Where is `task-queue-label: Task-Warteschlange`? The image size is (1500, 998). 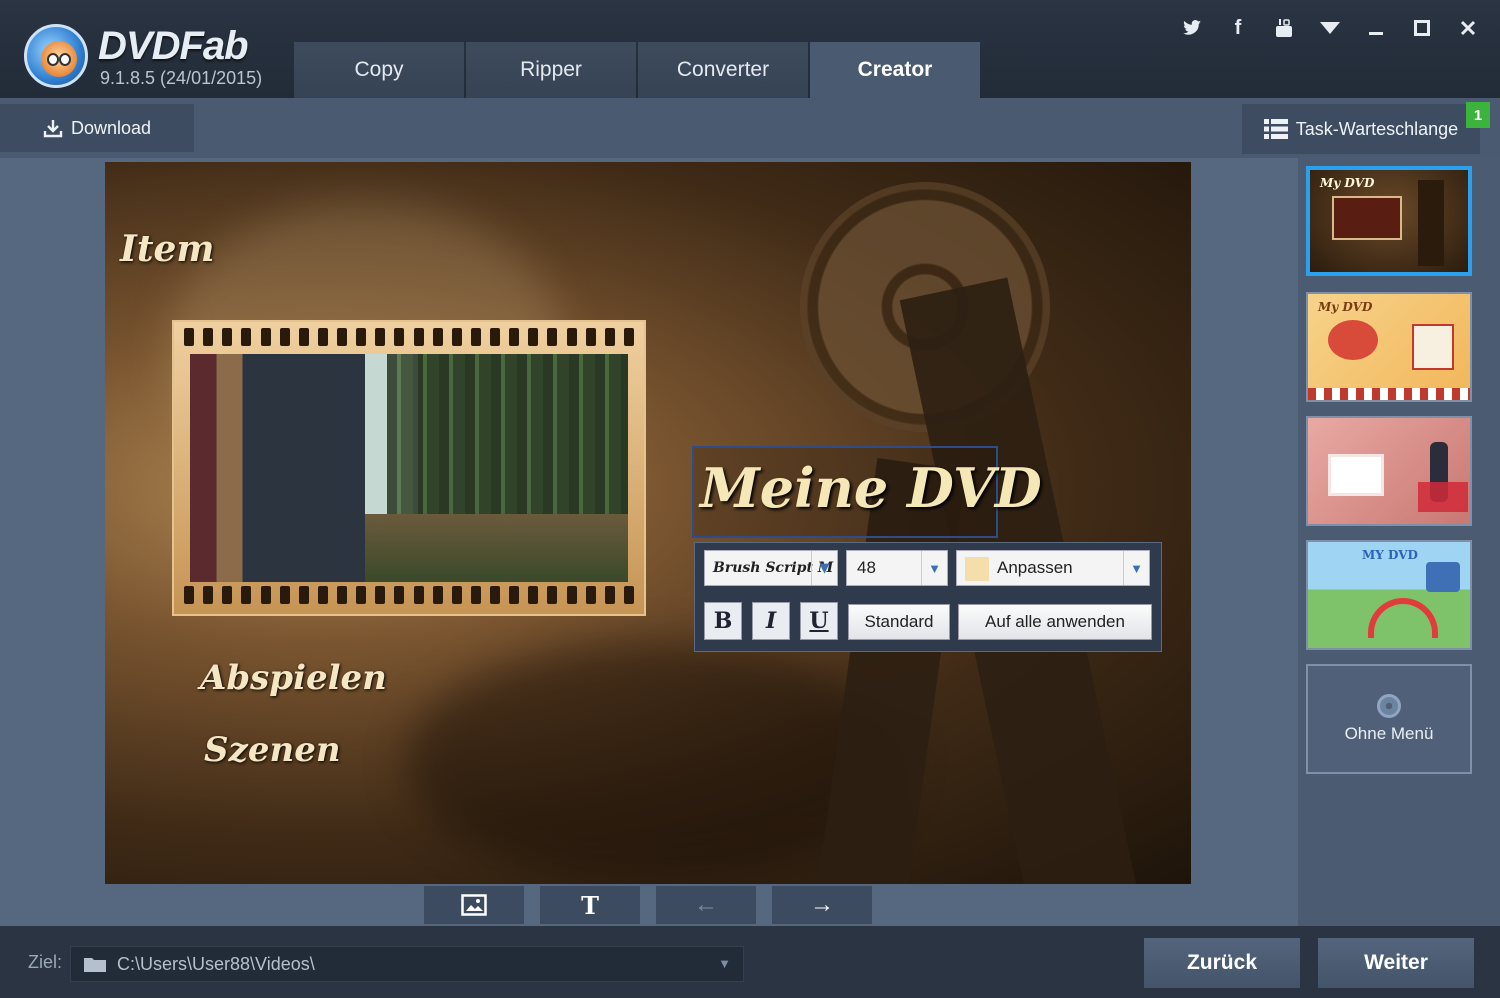
task-queue-label: Task-Warteschlange is located at coordinates (1377, 128).